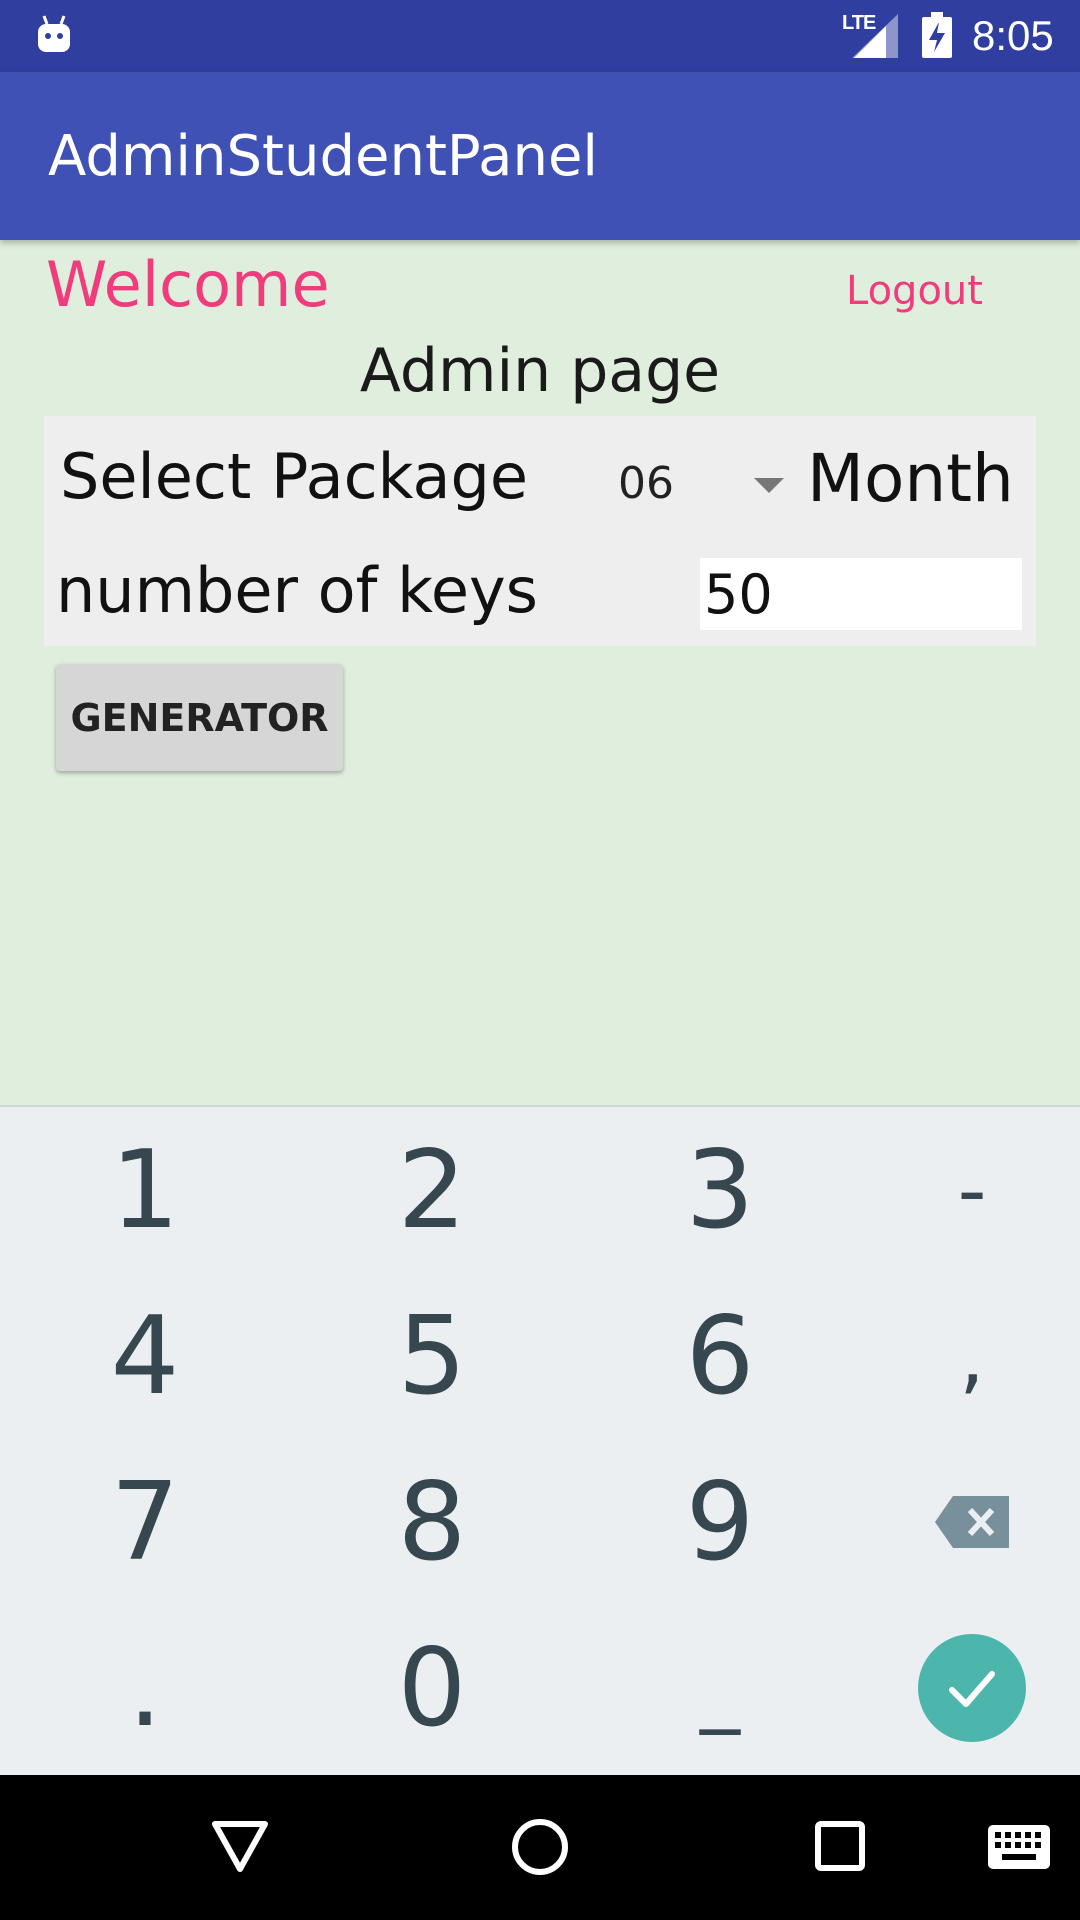  What do you see at coordinates (720, 1522) in the screenshot?
I see `key-9: 9` at bounding box center [720, 1522].